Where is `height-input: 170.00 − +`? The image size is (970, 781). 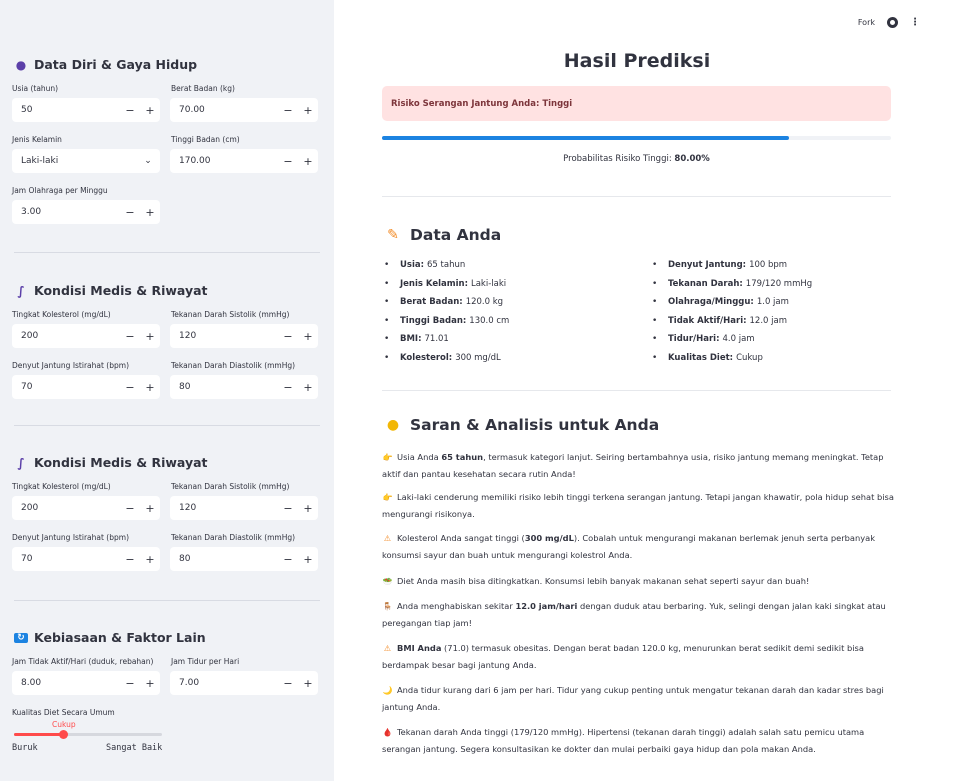 height-input: 170.00 − + is located at coordinates (244, 161).